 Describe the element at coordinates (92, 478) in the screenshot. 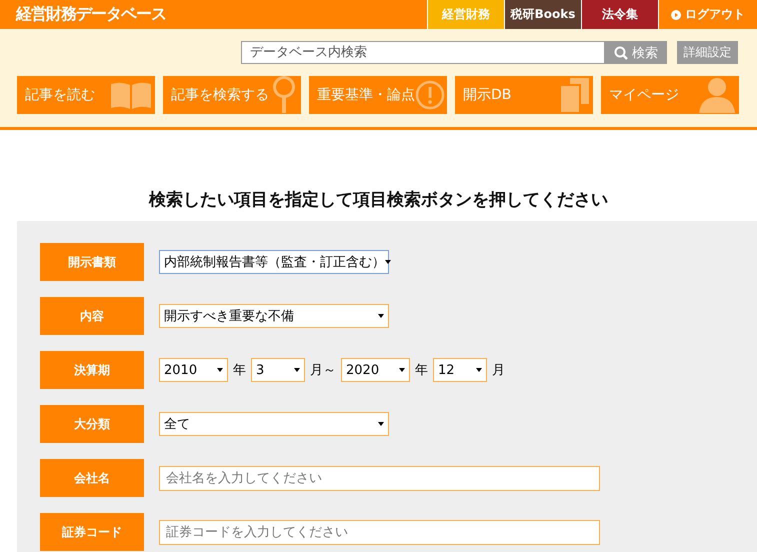

I see `field-label: 会社名` at that location.